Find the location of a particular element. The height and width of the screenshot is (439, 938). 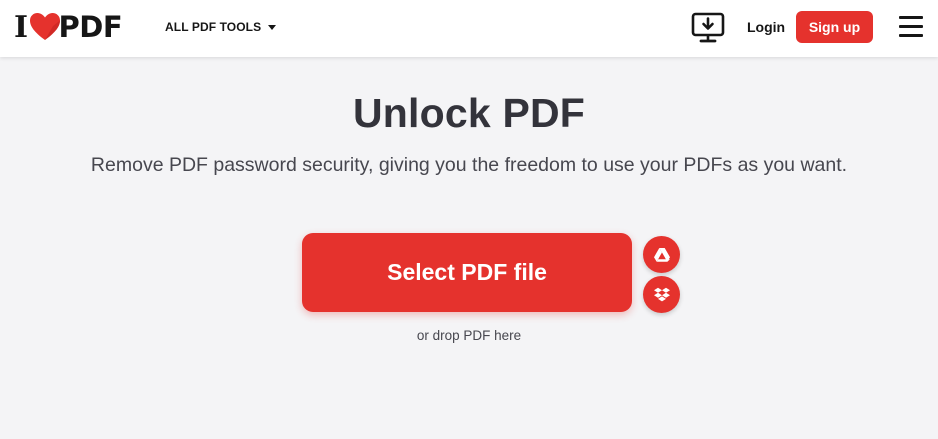

select-pdf-file-button: Select PDF file is located at coordinates (467, 272).